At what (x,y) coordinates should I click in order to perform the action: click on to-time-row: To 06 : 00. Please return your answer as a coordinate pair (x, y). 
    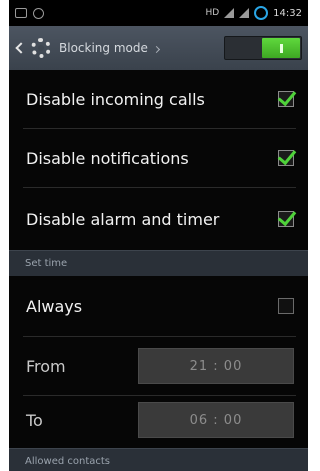
    Looking at the image, I should click on (158, 420).